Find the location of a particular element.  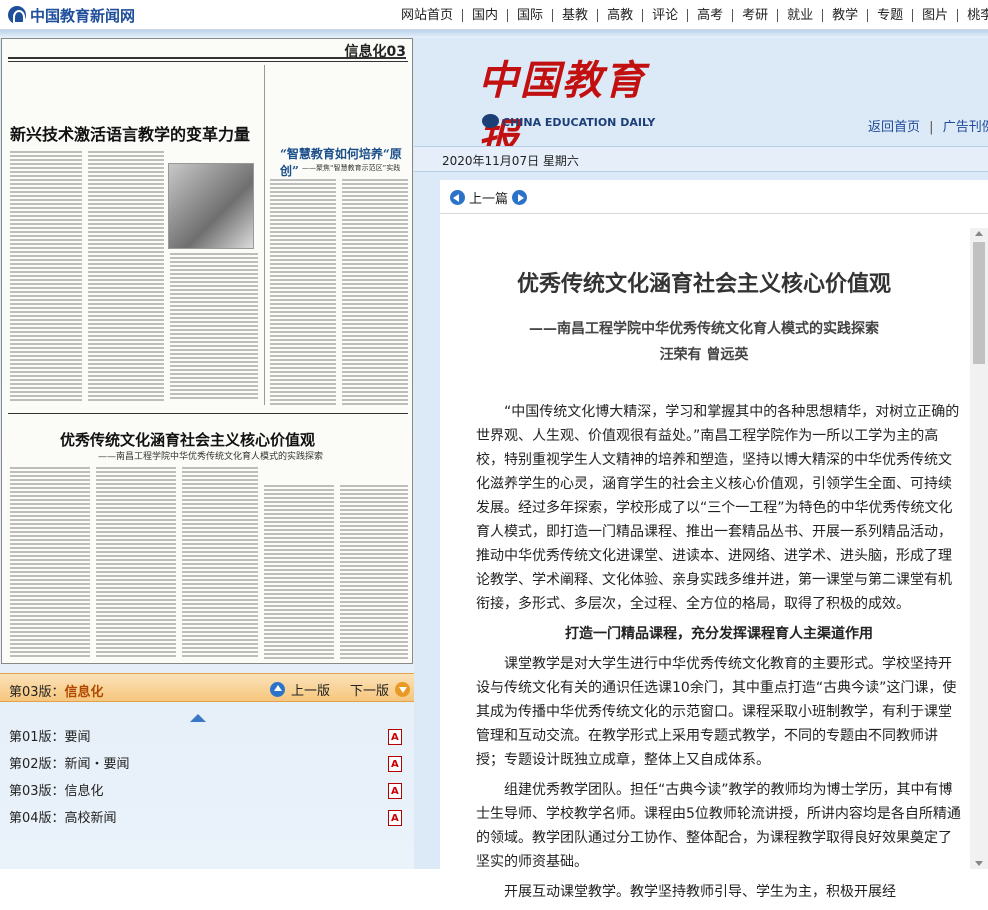

page-list-label: 第01版：要闻 is located at coordinates (50, 737).